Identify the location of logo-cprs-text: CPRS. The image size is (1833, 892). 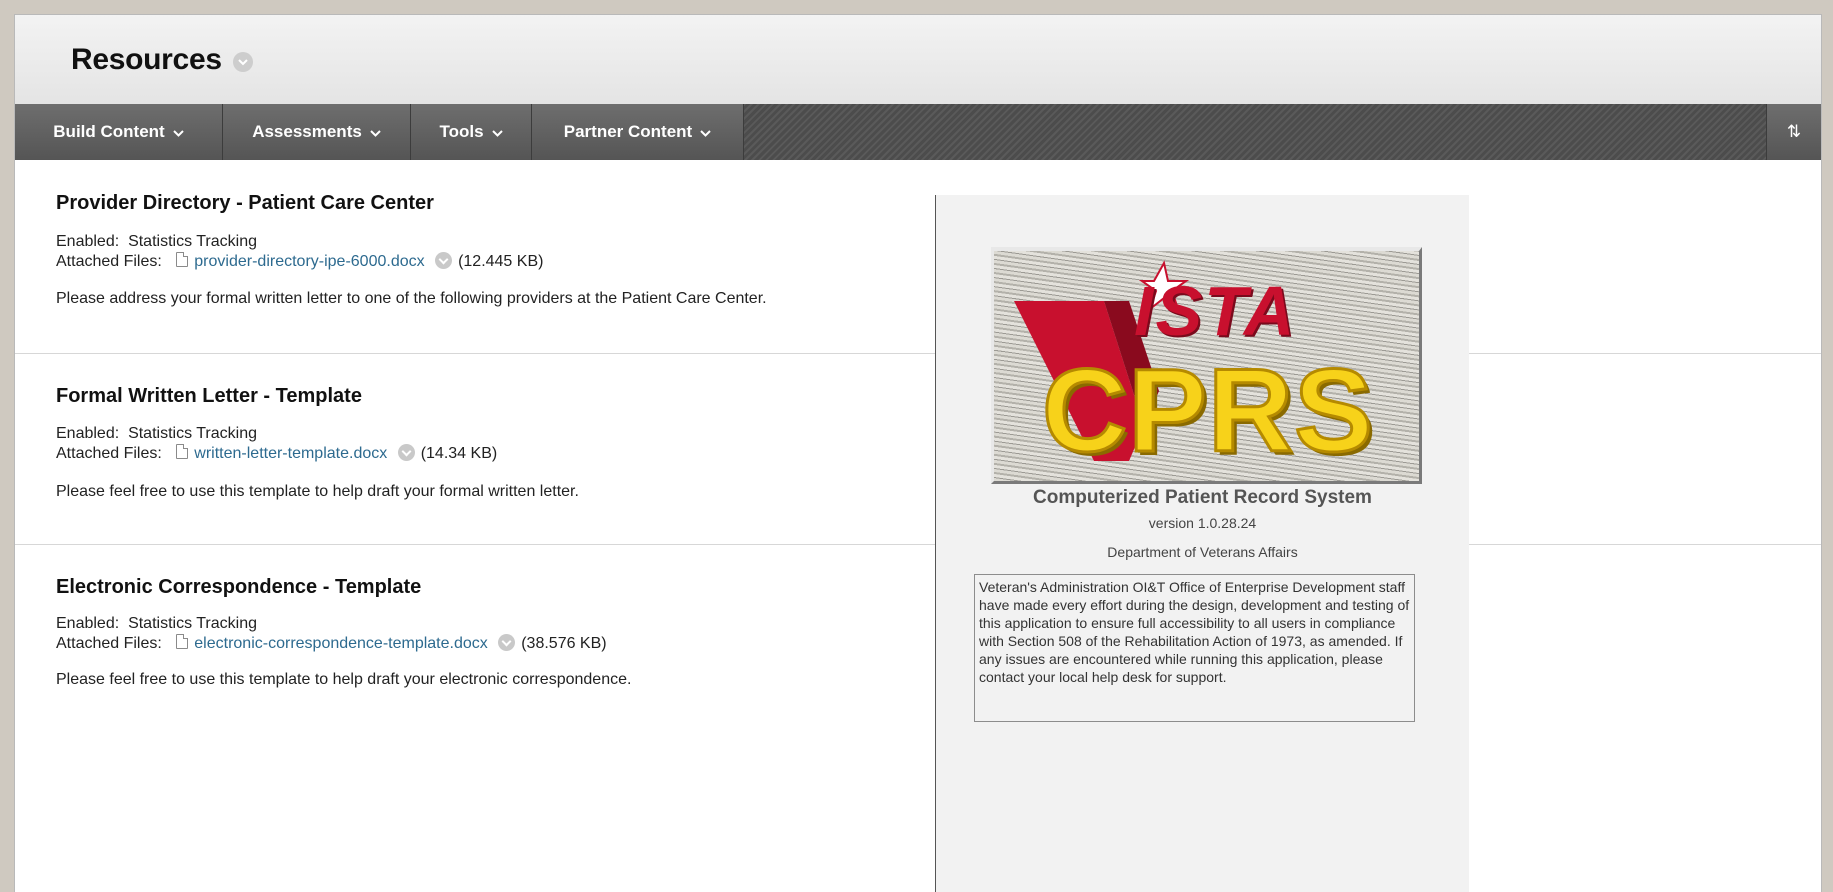
(1208, 411).